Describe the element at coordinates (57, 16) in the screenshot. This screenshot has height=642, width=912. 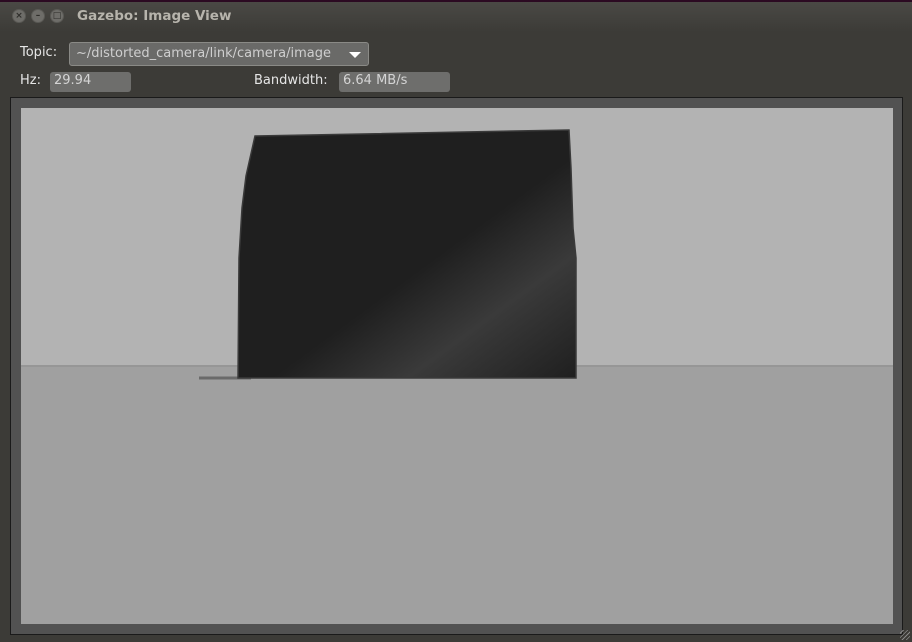
I see `maximize-icon: □` at that location.